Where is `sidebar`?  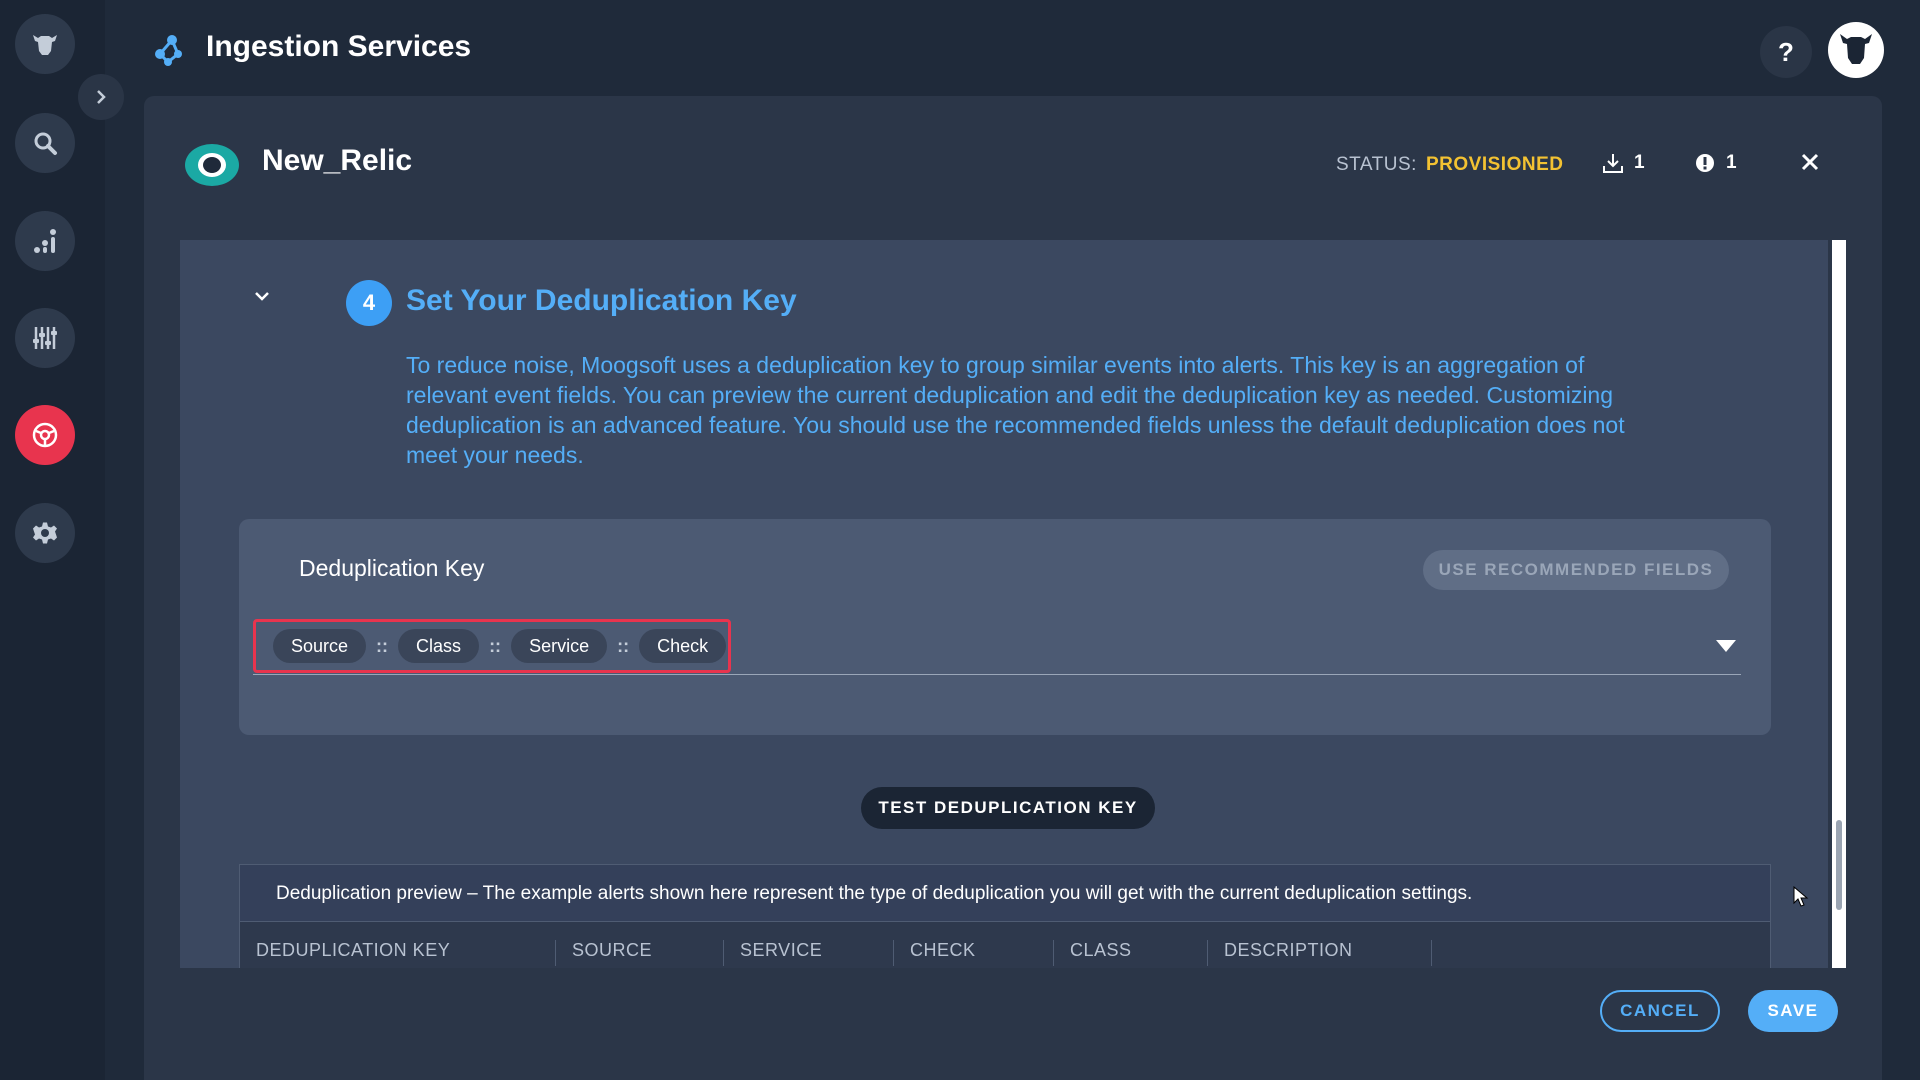 sidebar is located at coordinates (52, 540).